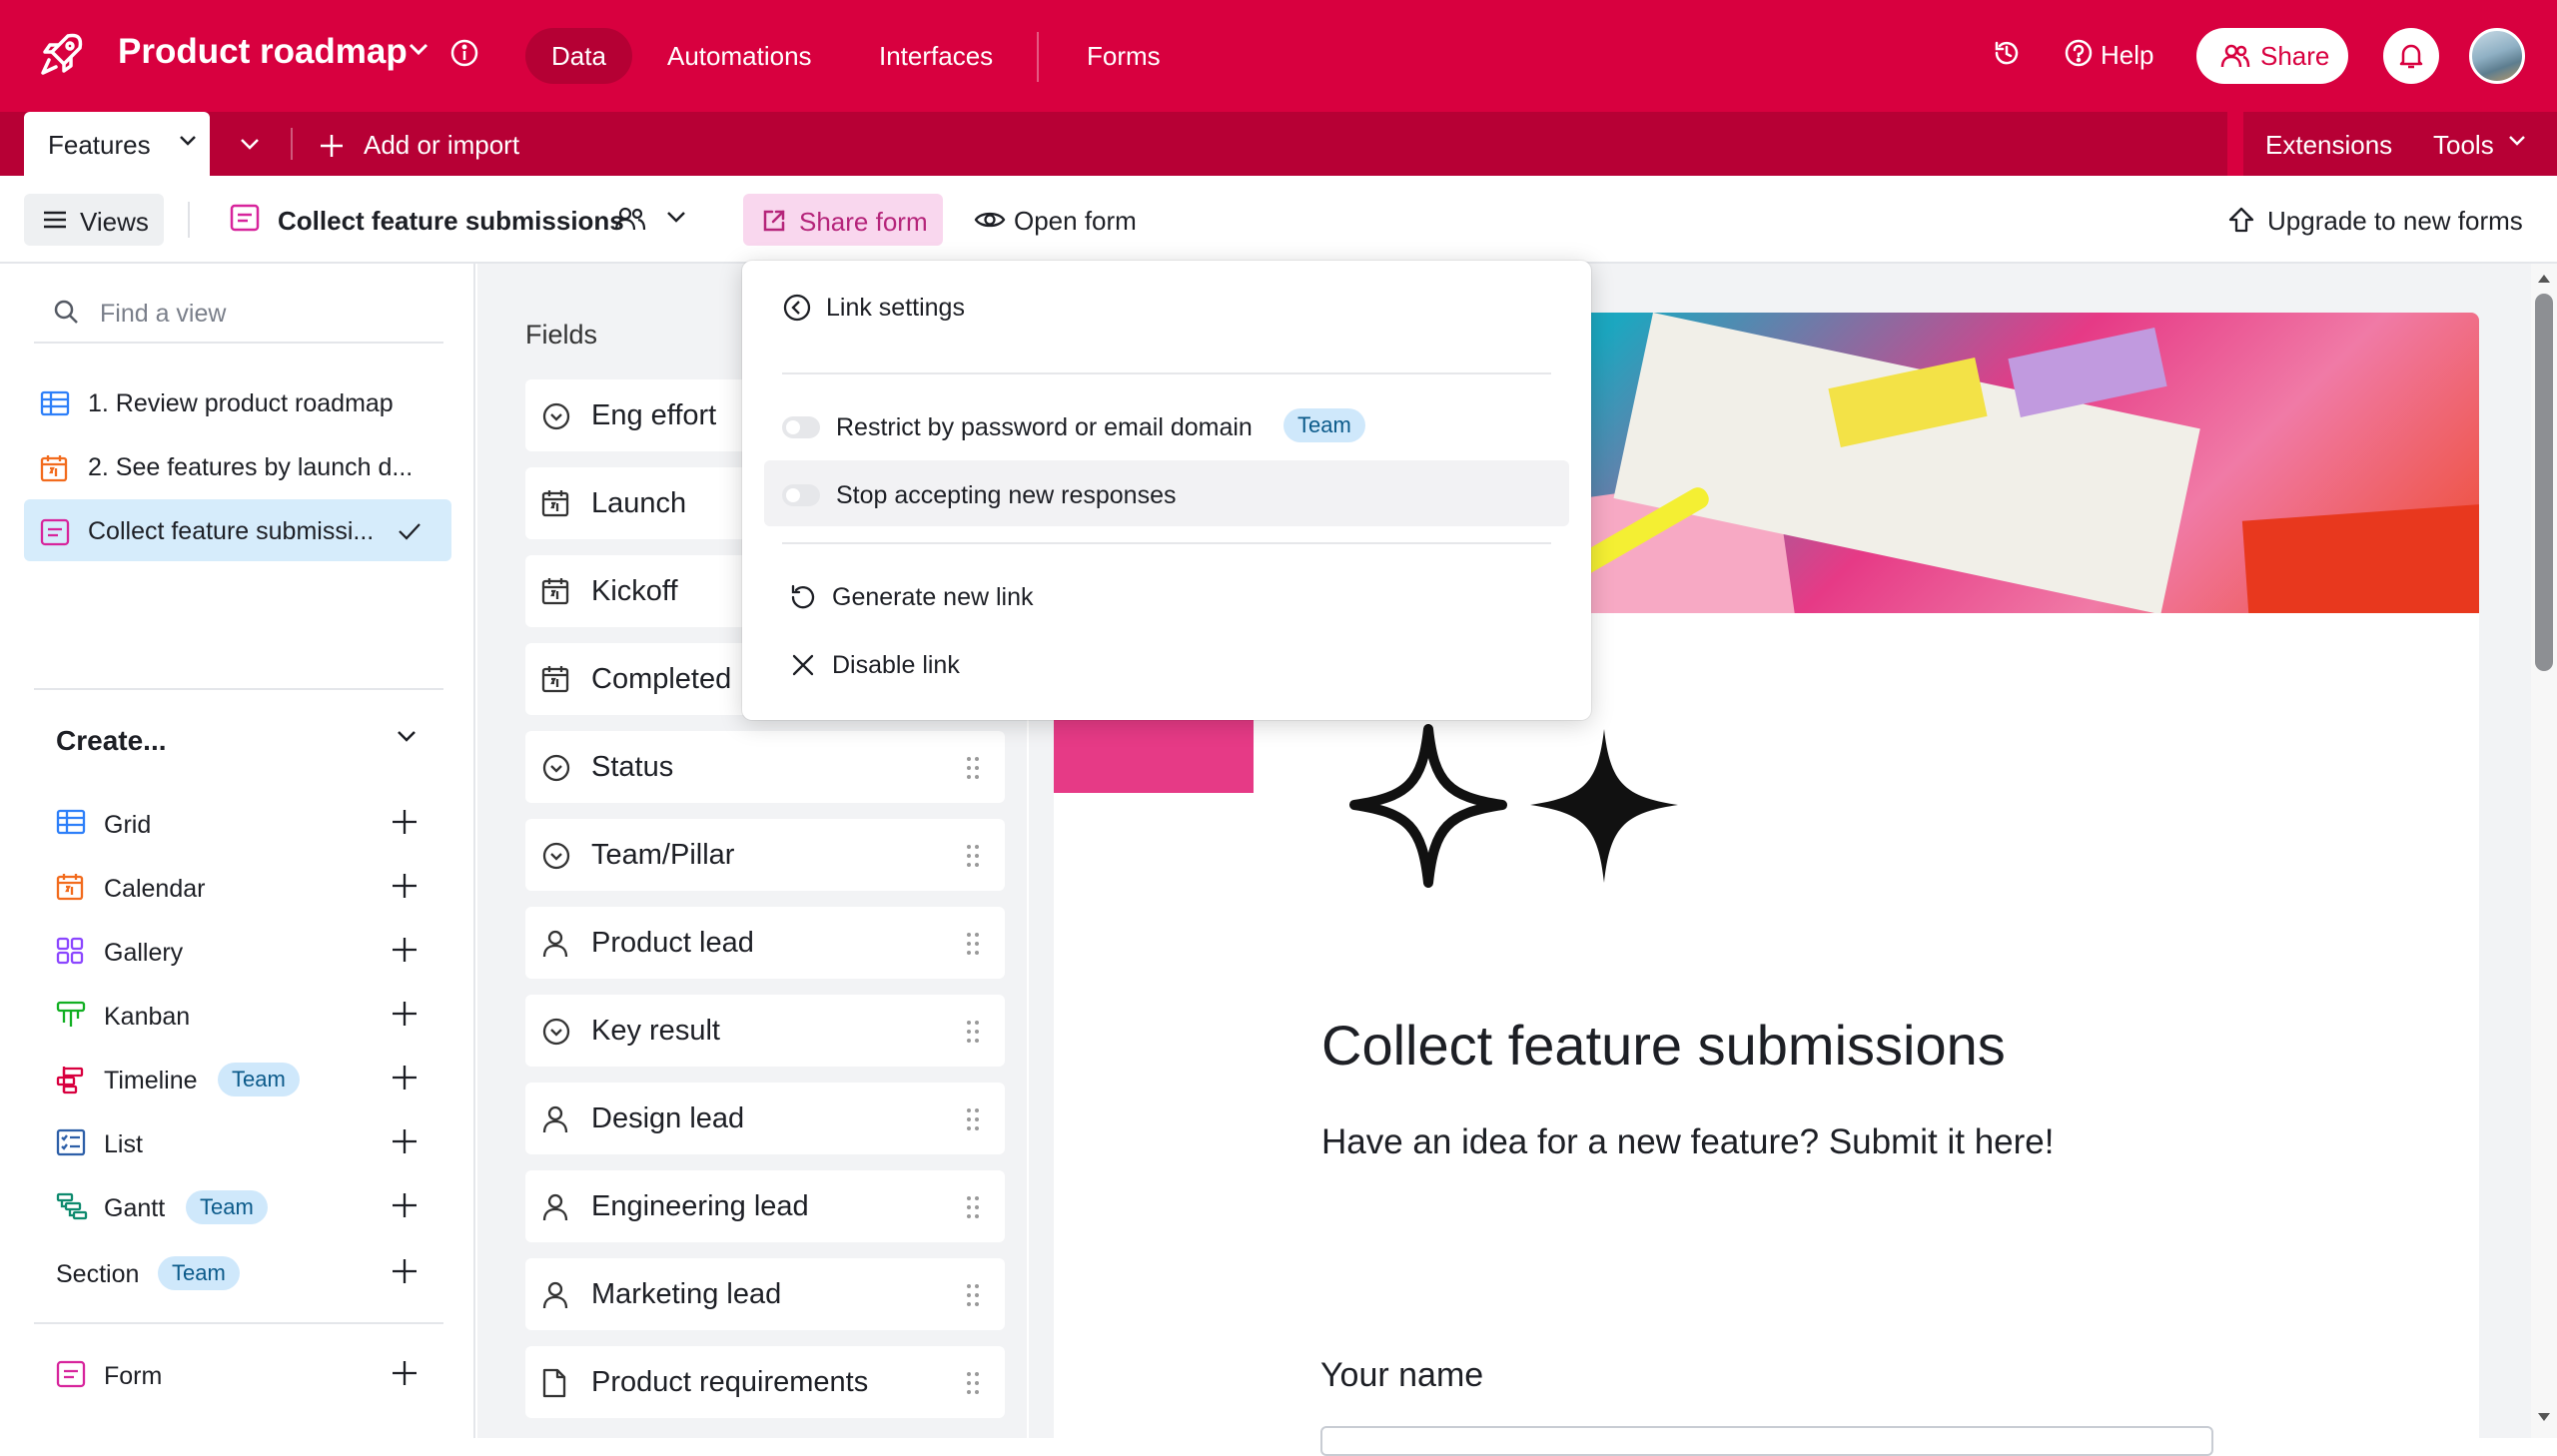  Describe the element at coordinates (2497, 56) in the screenshot. I see `user-avatar` at that location.